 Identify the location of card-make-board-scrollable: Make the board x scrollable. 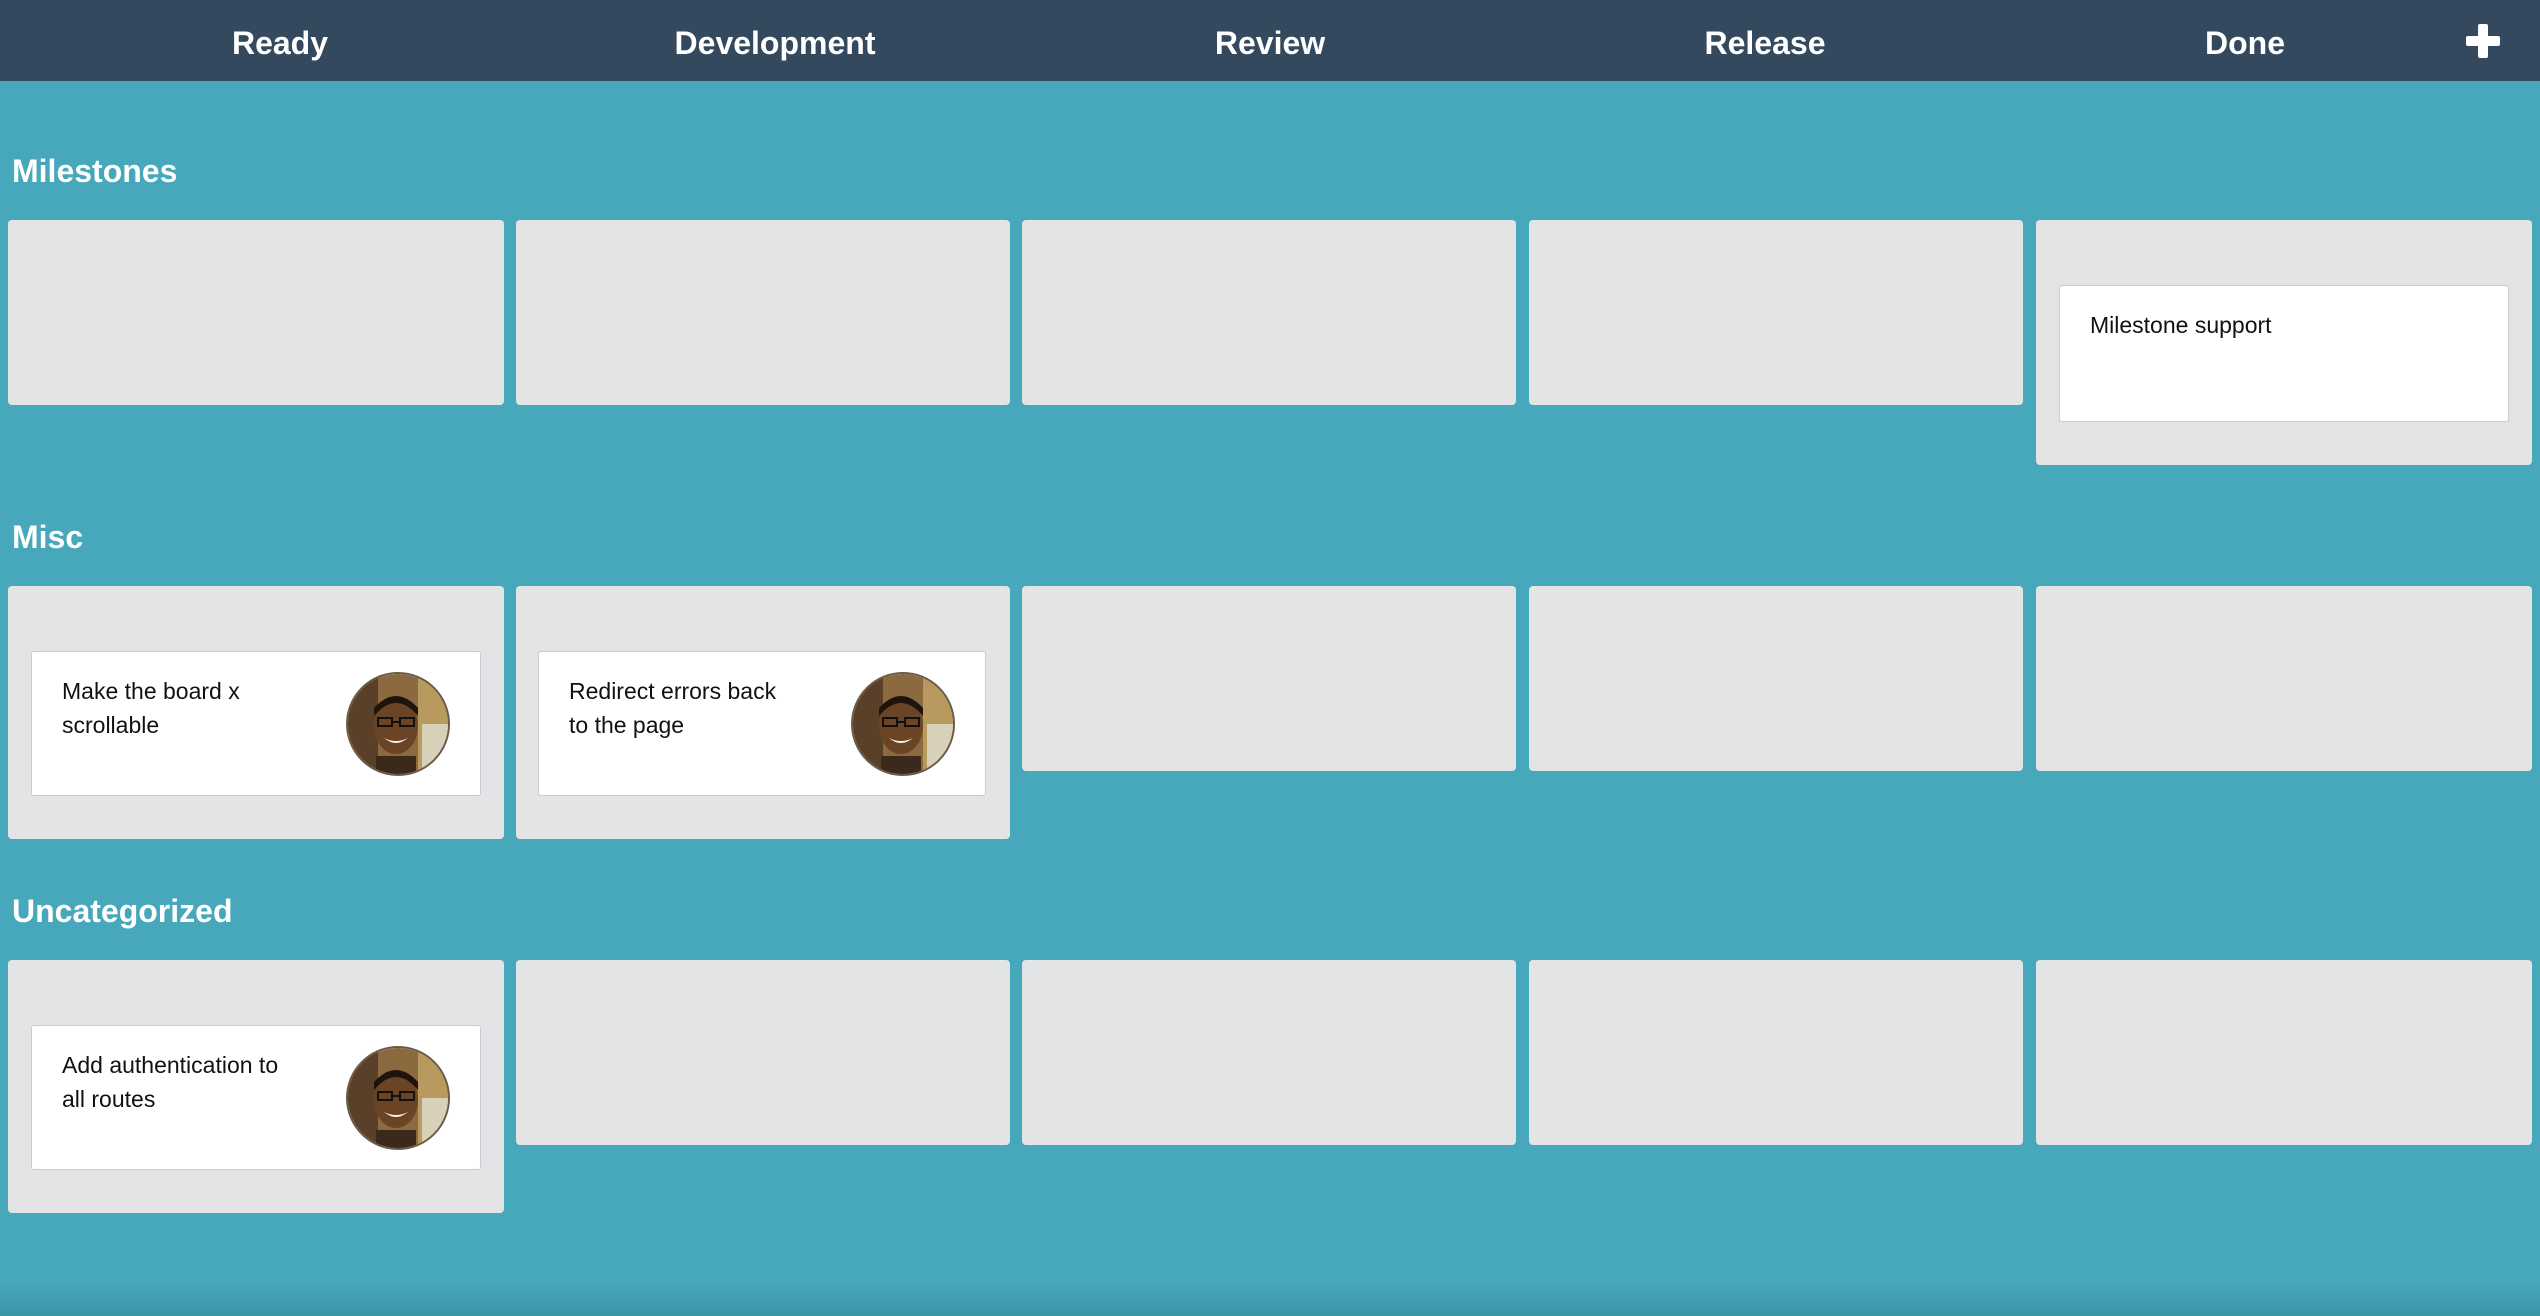
(256, 723).